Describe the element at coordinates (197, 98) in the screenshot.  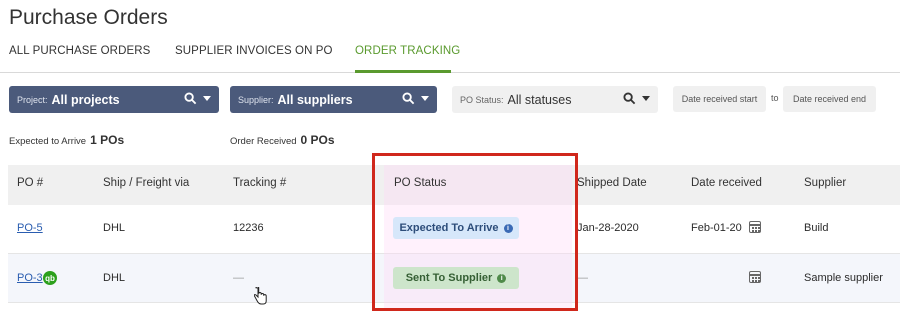
I see `project-filter-icons` at that location.